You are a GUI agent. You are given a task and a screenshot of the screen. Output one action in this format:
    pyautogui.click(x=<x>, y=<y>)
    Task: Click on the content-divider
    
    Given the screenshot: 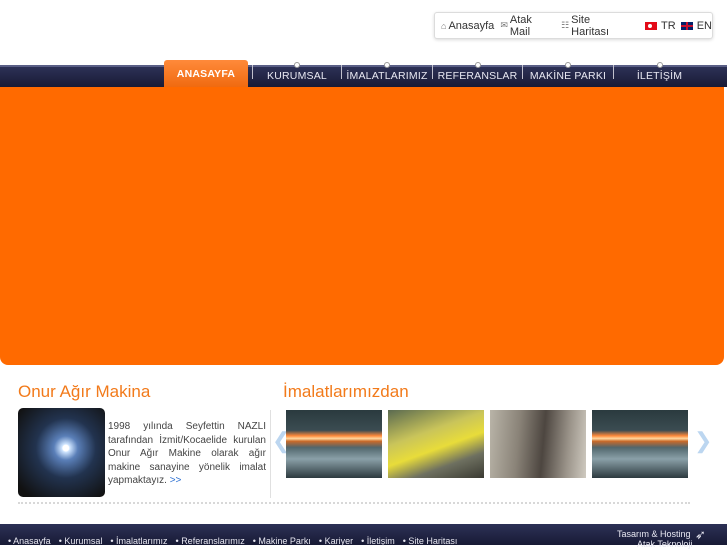 What is the action you would take?
    pyautogui.click(x=270, y=454)
    